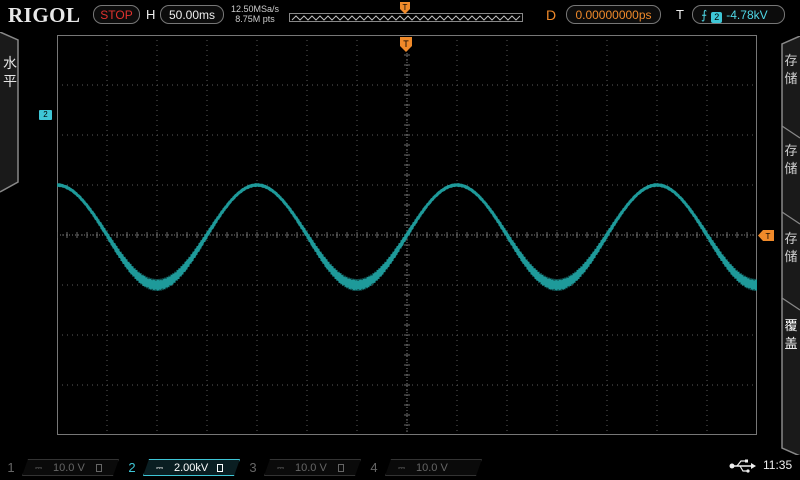 The width and height of the screenshot is (800, 480). What do you see at coordinates (44, 15) in the screenshot?
I see `brand-logo: RIGOL` at bounding box center [44, 15].